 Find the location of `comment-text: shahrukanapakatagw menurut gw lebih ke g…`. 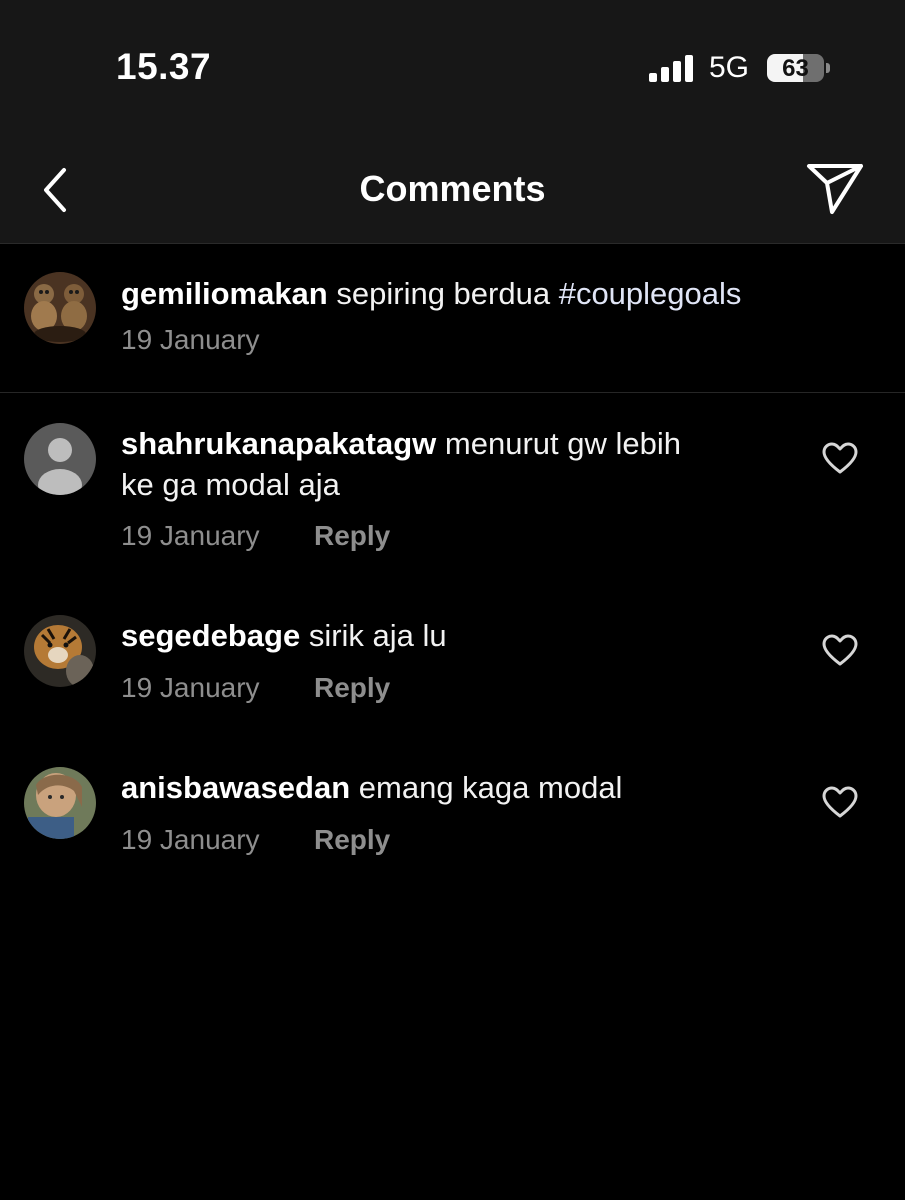

comment-text: shahrukanapakatagw menurut gw lebih ke g… is located at coordinates (401, 464).